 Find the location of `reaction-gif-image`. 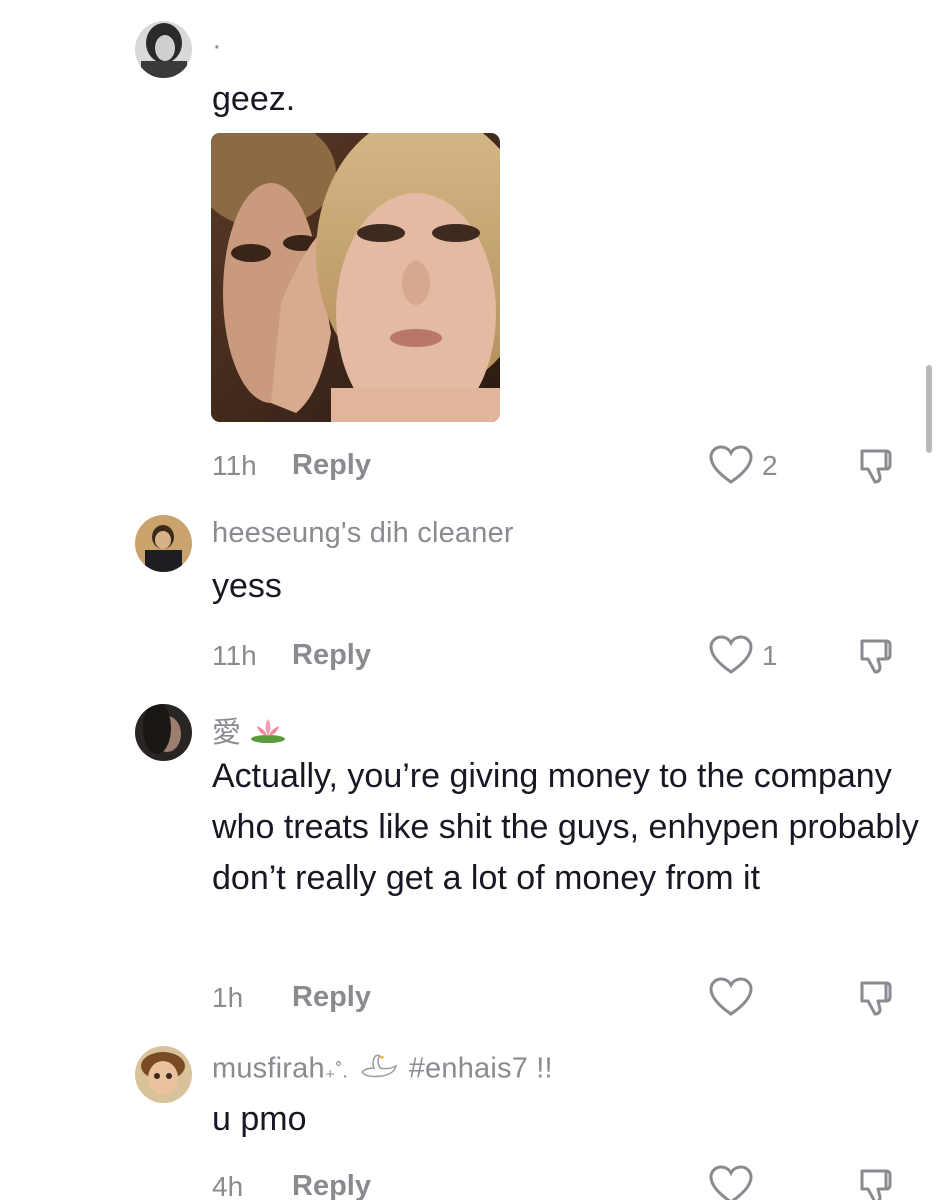

reaction-gif-image is located at coordinates (355, 277).